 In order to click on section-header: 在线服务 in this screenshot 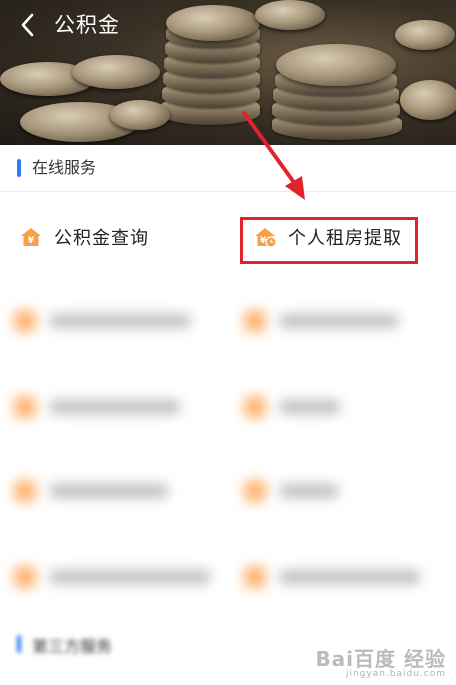, I will do `click(228, 168)`.